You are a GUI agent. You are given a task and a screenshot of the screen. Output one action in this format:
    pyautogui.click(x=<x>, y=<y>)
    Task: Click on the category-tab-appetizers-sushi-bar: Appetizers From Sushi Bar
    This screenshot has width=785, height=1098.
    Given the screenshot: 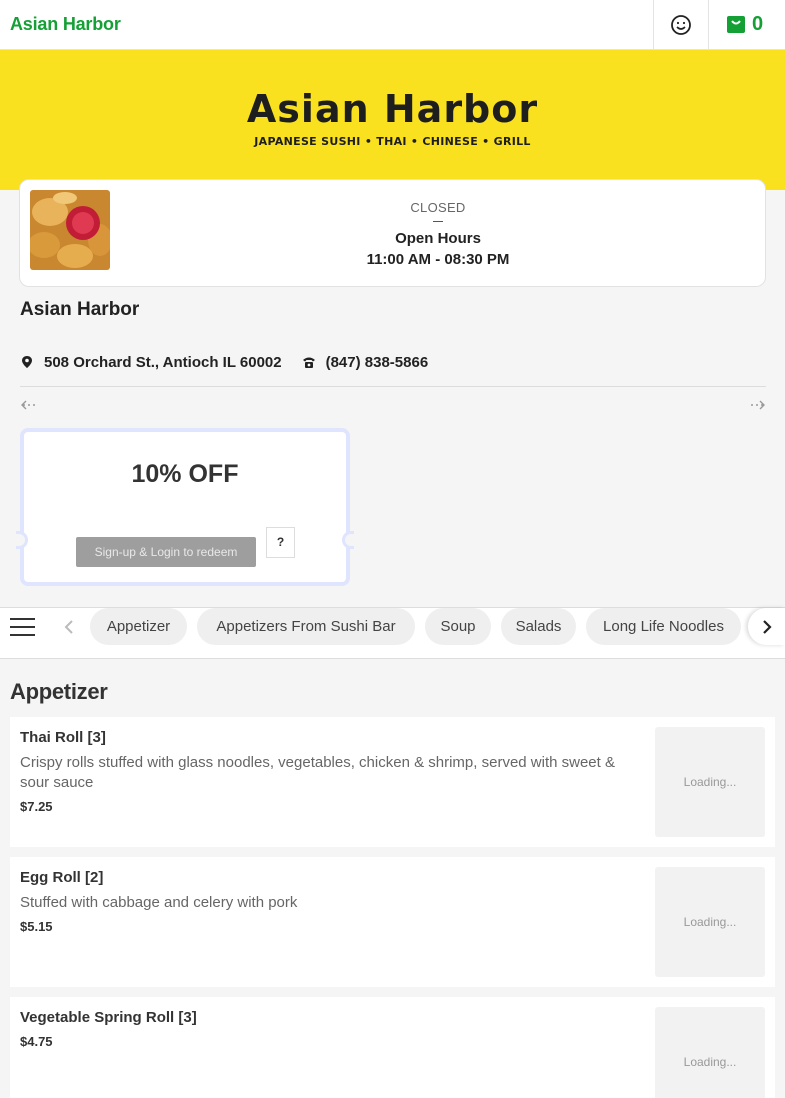 What is the action you would take?
    pyautogui.click(x=306, y=626)
    